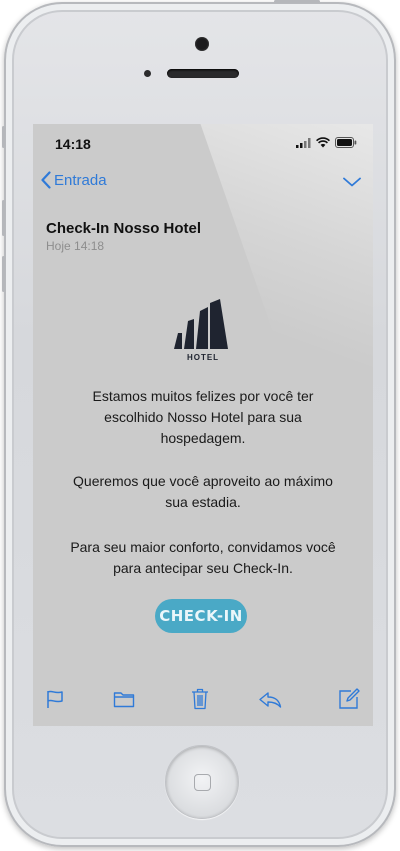 The width and height of the screenshot is (400, 851). What do you see at coordinates (124, 228) in the screenshot?
I see `email-subject: Check-In Nosso Hotel` at bounding box center [124, 228].